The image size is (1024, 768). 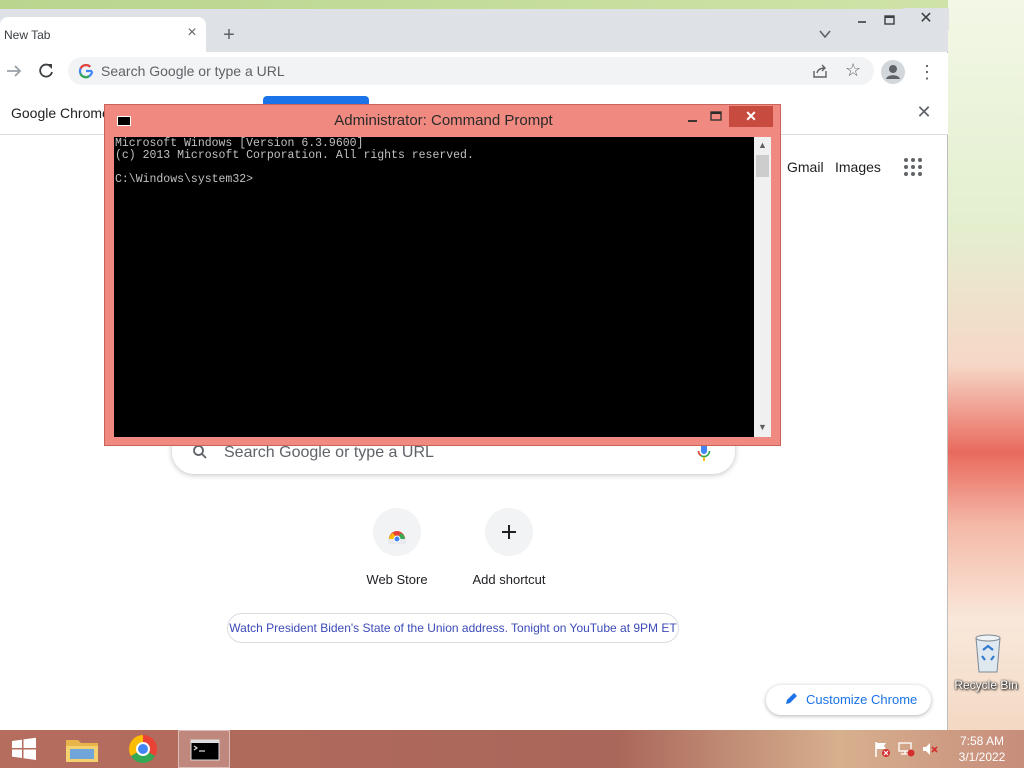 I want to click on file-explorer-icon, so click(x=82, y=749).